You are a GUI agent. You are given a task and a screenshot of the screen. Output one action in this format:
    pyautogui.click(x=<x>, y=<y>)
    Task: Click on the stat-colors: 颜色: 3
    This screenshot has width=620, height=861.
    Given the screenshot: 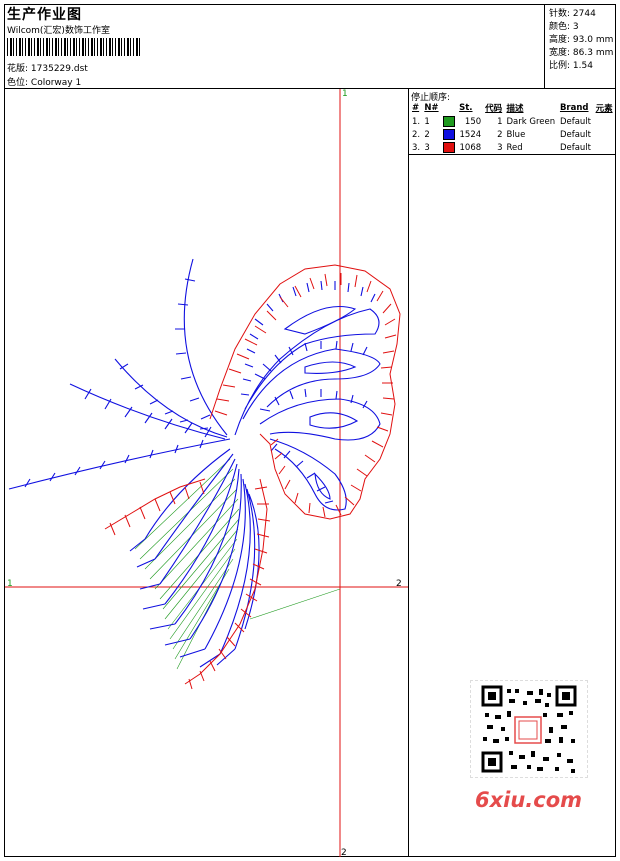 What is the action you would take?
    pyautogui.click(x=564, y=27)
    